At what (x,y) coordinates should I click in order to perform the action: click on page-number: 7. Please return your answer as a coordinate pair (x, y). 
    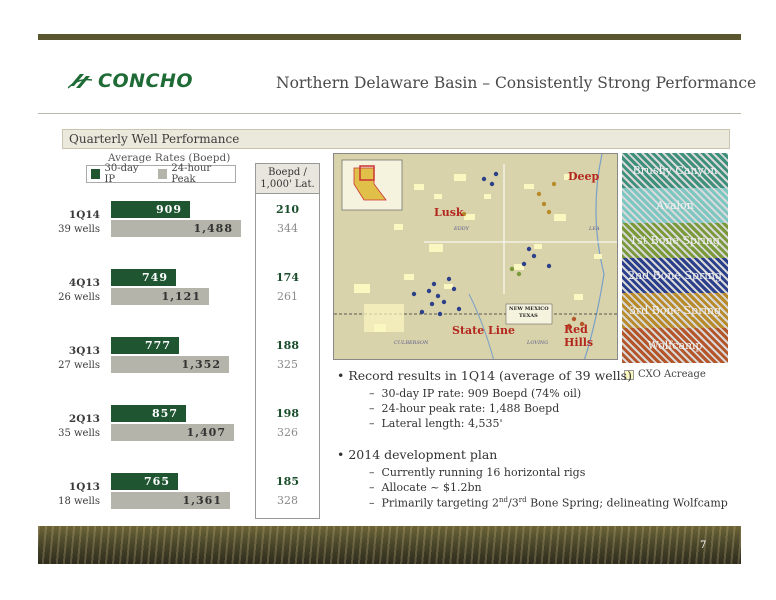
    Looking at the image, I should click on (703, 545).